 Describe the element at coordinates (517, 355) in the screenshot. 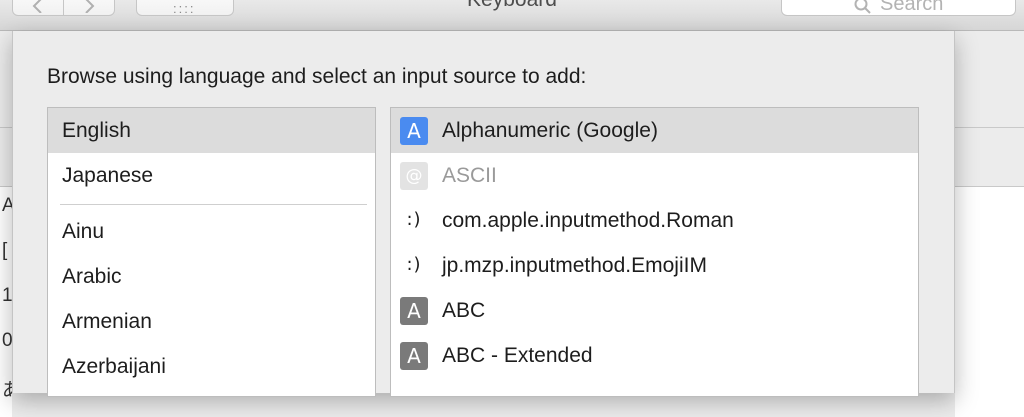

I see `input-source-label: ABC - Extended` at that location.